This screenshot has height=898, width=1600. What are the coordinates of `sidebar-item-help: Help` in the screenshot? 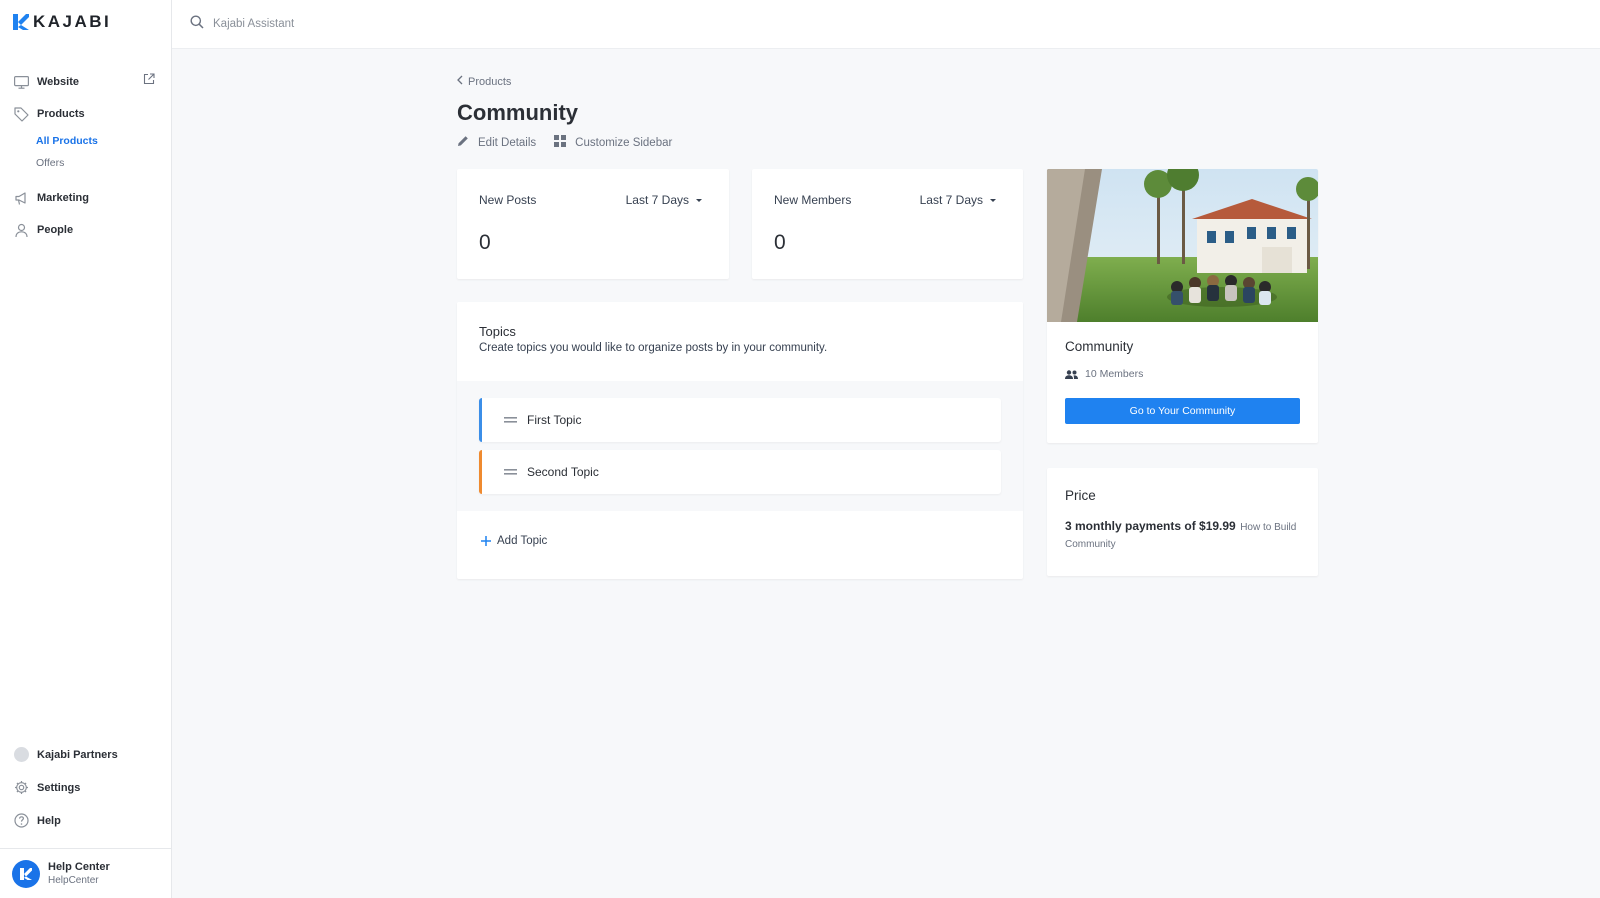 It's located at (86, 820).